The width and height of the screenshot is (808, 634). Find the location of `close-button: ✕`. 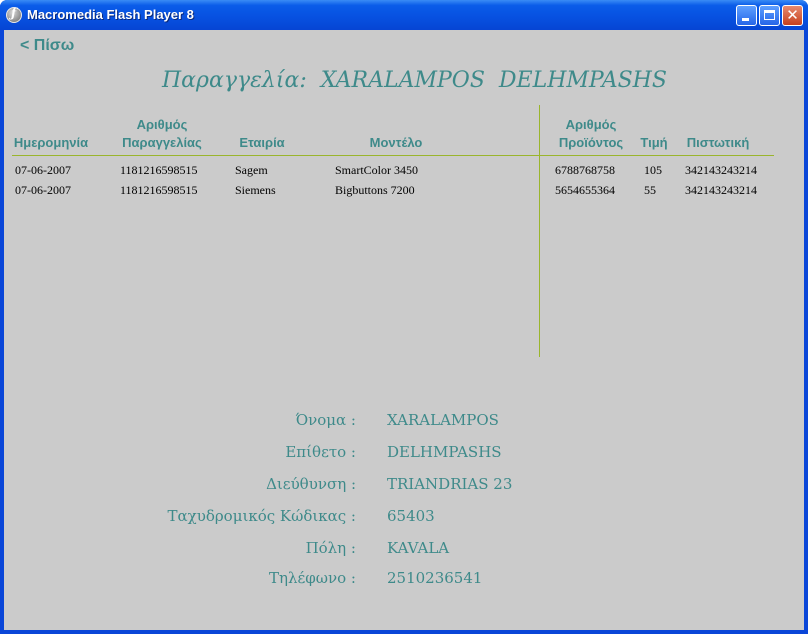

close-button: ✕ is located at coordinates (792, 15).